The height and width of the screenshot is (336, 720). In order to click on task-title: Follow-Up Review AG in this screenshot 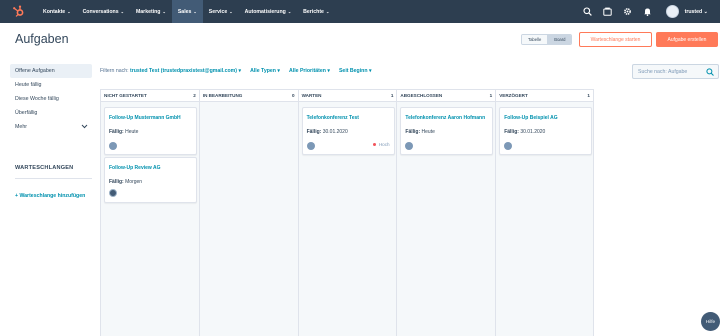, I will do `click(134, 168)`.